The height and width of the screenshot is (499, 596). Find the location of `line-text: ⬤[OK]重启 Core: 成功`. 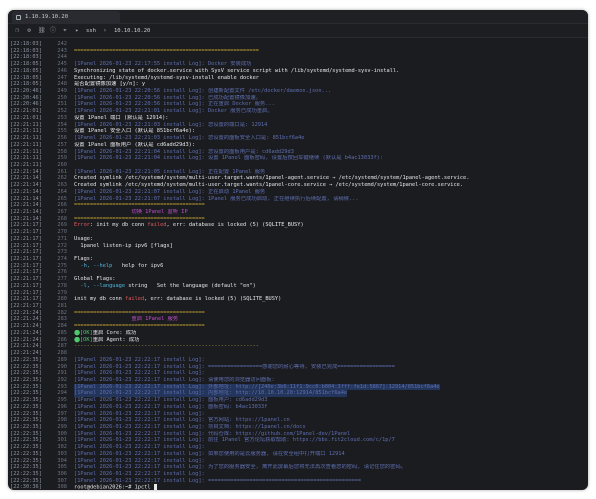

line-text: ⬤[OK]重启 Core: 成功 is located at coordinates (105, 332).